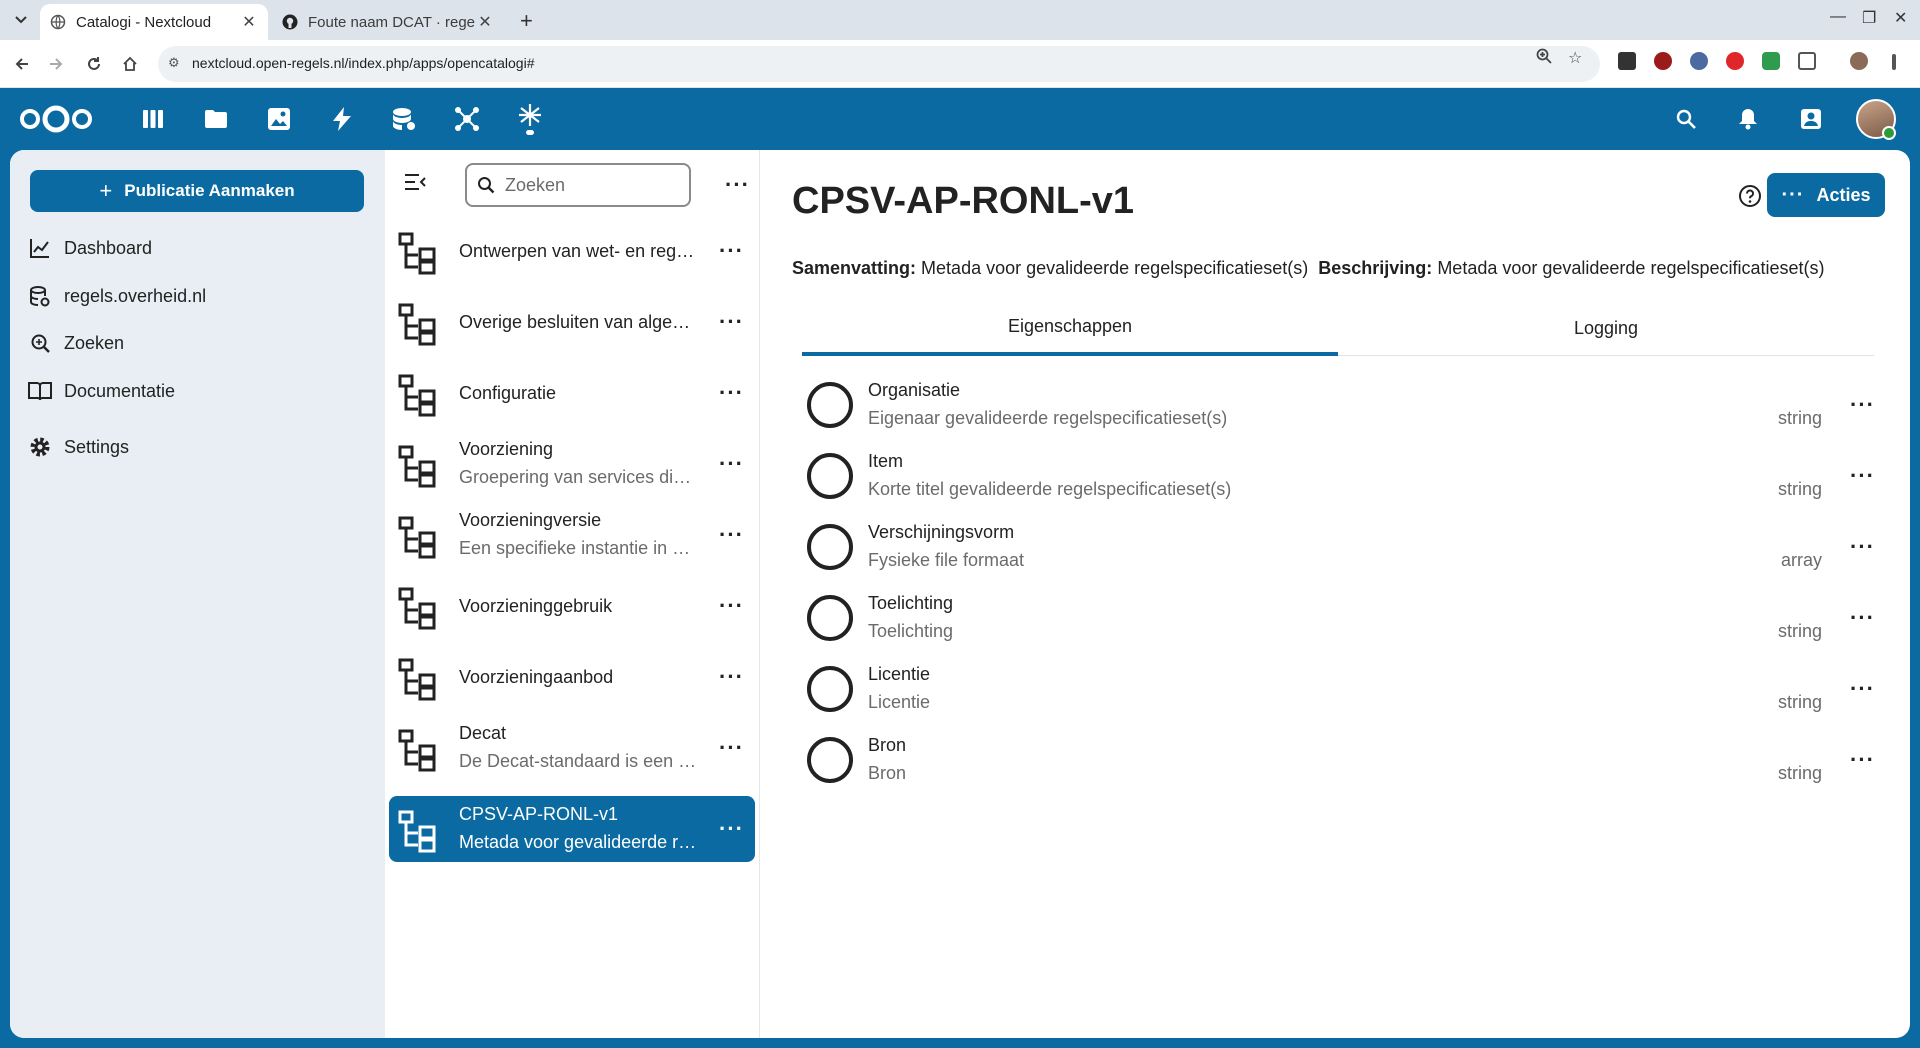 This screenshot has width=1920, height=1048. Describe the element at coordinates (887, 773) in the screenshot. I see `property-description: Bron` at that location.